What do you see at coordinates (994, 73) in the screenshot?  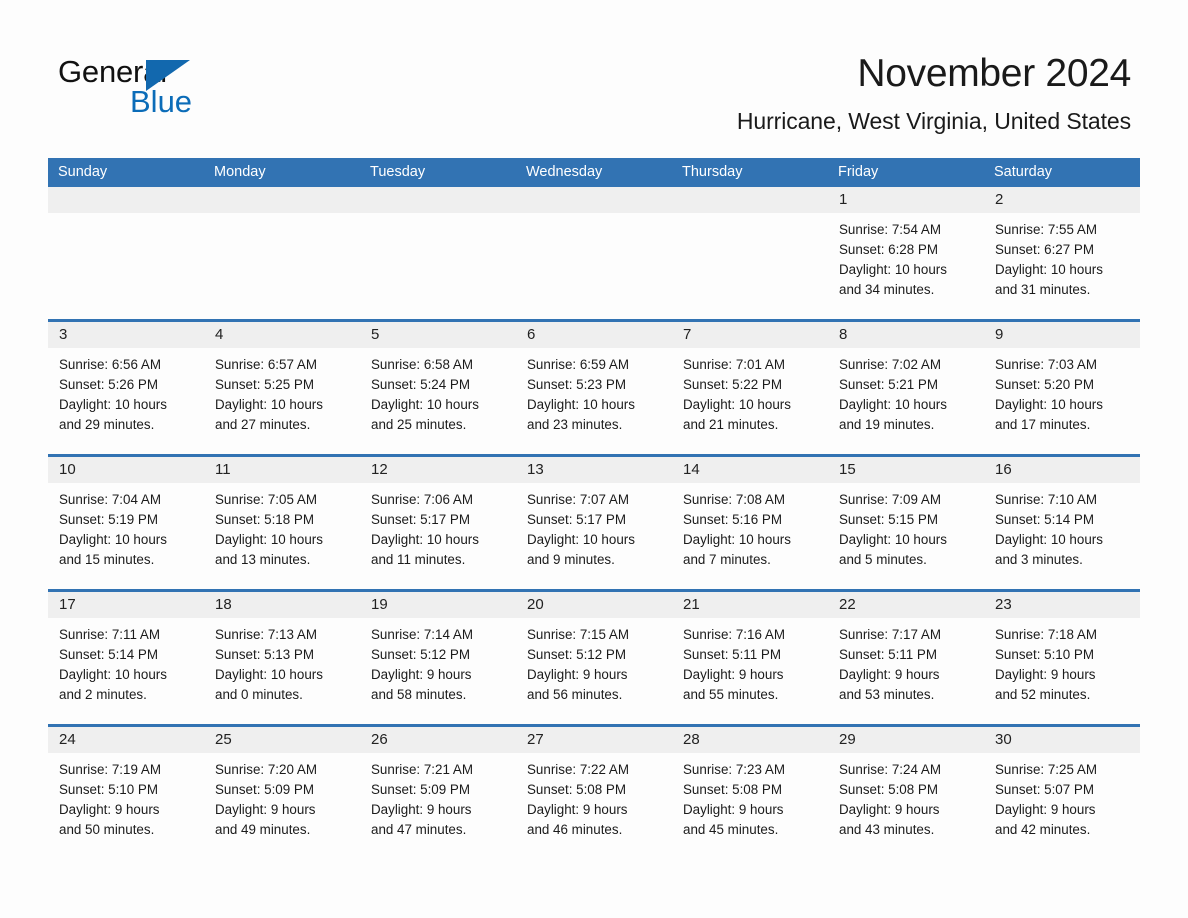 I see `page-title: November 2024` at bounding box center [994, 73].